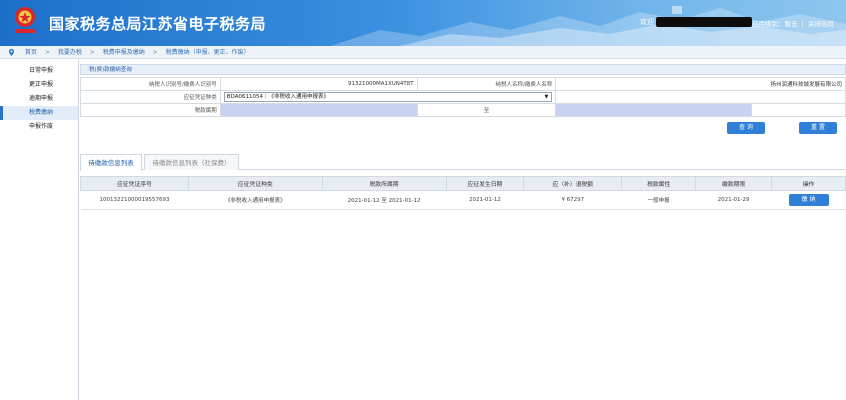  What do you see at coordinates (124, 52) in the screenshot?
I see `breadcrumb-declare-pay: 税费申报及缴纳` at bounding box center [124, 52].